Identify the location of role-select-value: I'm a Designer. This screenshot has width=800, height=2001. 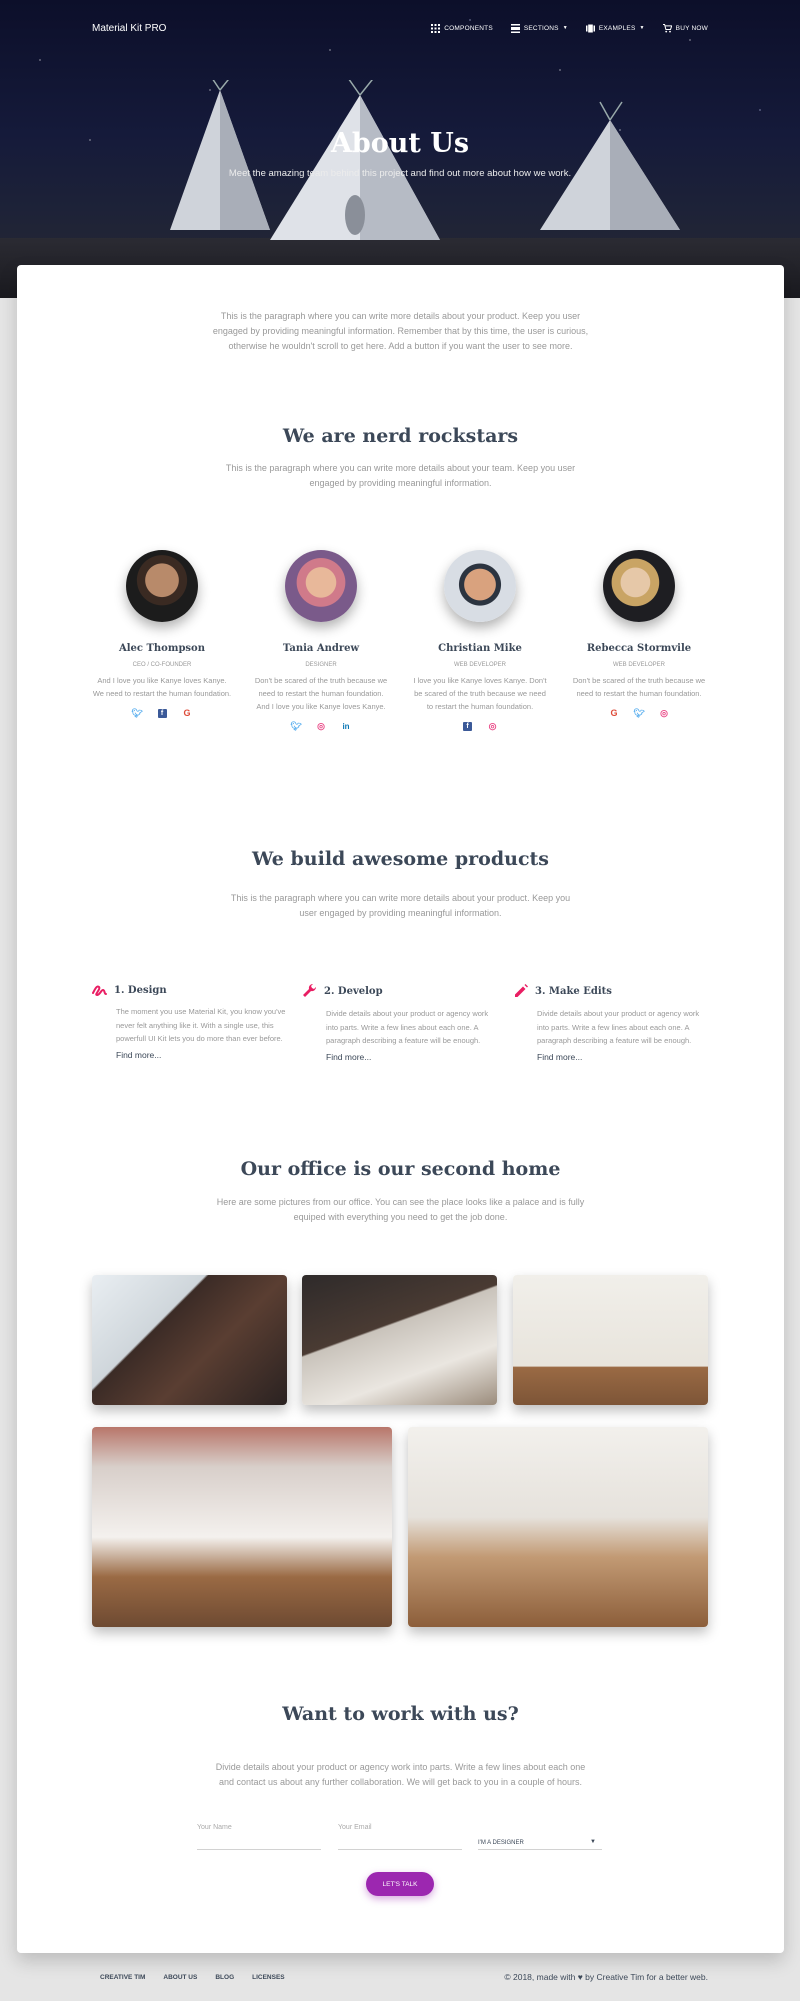
(501, 1843).